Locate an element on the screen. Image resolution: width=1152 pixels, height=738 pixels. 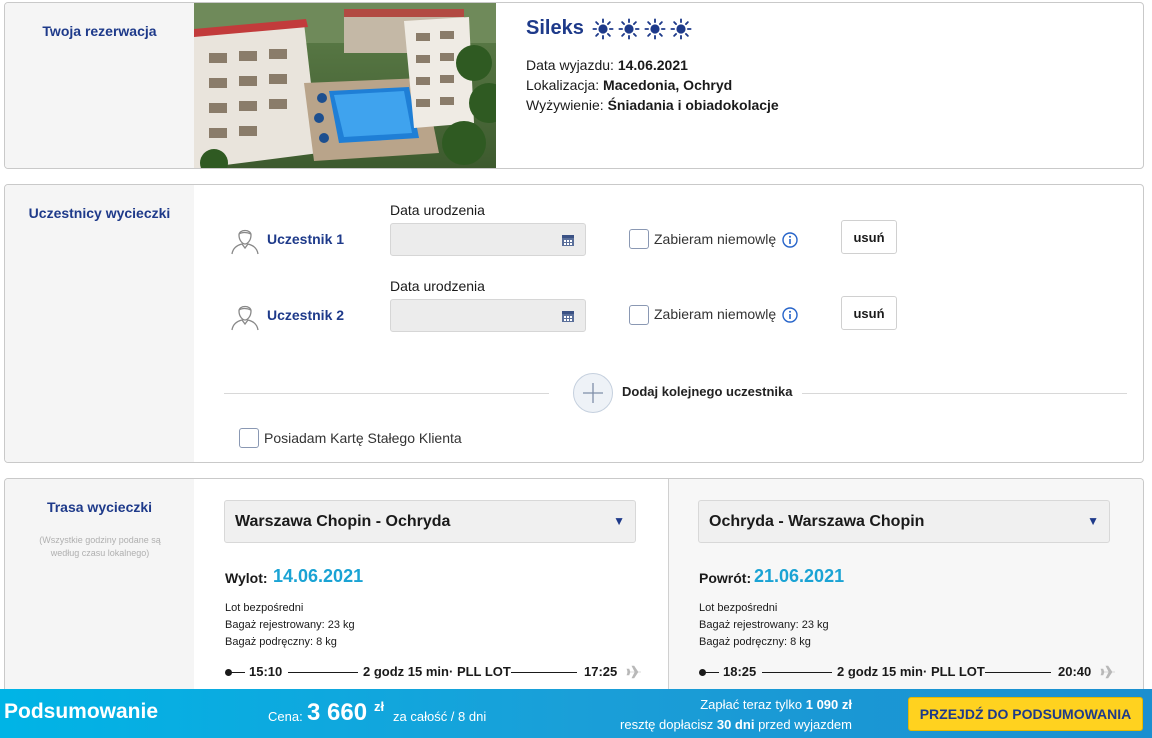
add-participant-label: Dodaj kolejnego uczestnika is located at coordinates (707, 391).